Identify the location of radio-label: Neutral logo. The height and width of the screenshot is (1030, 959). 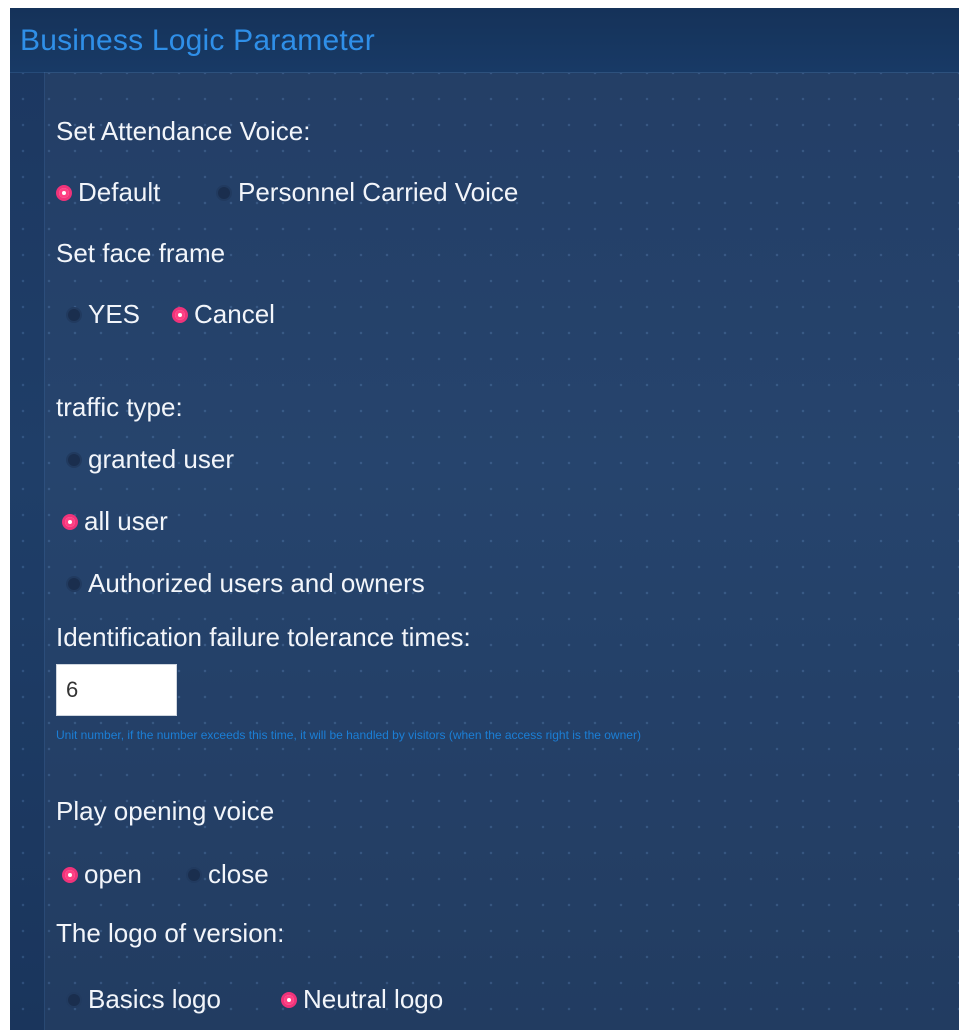
(373, 999).